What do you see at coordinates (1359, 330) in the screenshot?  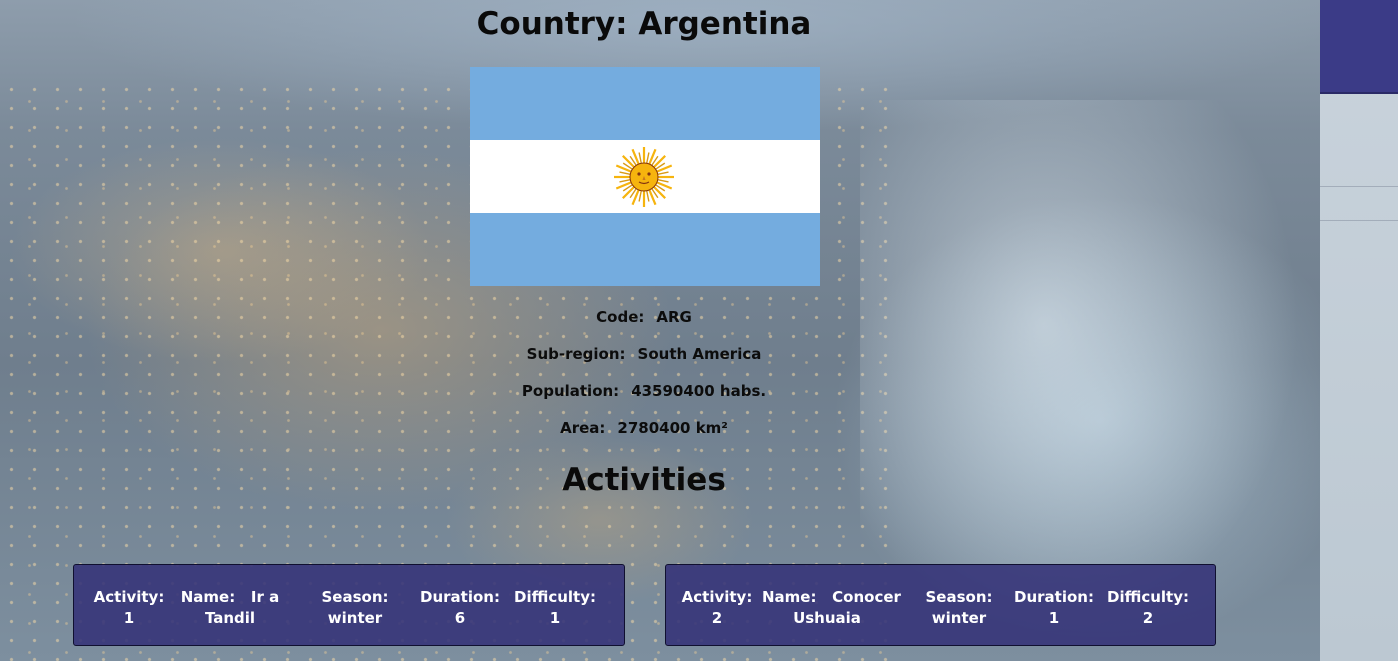 I see `right-side-panel` at bounding box center [1359, 330].